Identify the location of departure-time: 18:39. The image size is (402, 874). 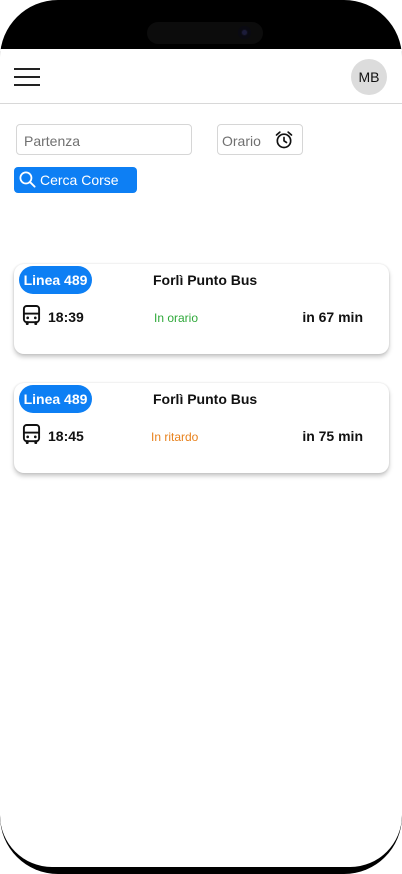
(66, 317).